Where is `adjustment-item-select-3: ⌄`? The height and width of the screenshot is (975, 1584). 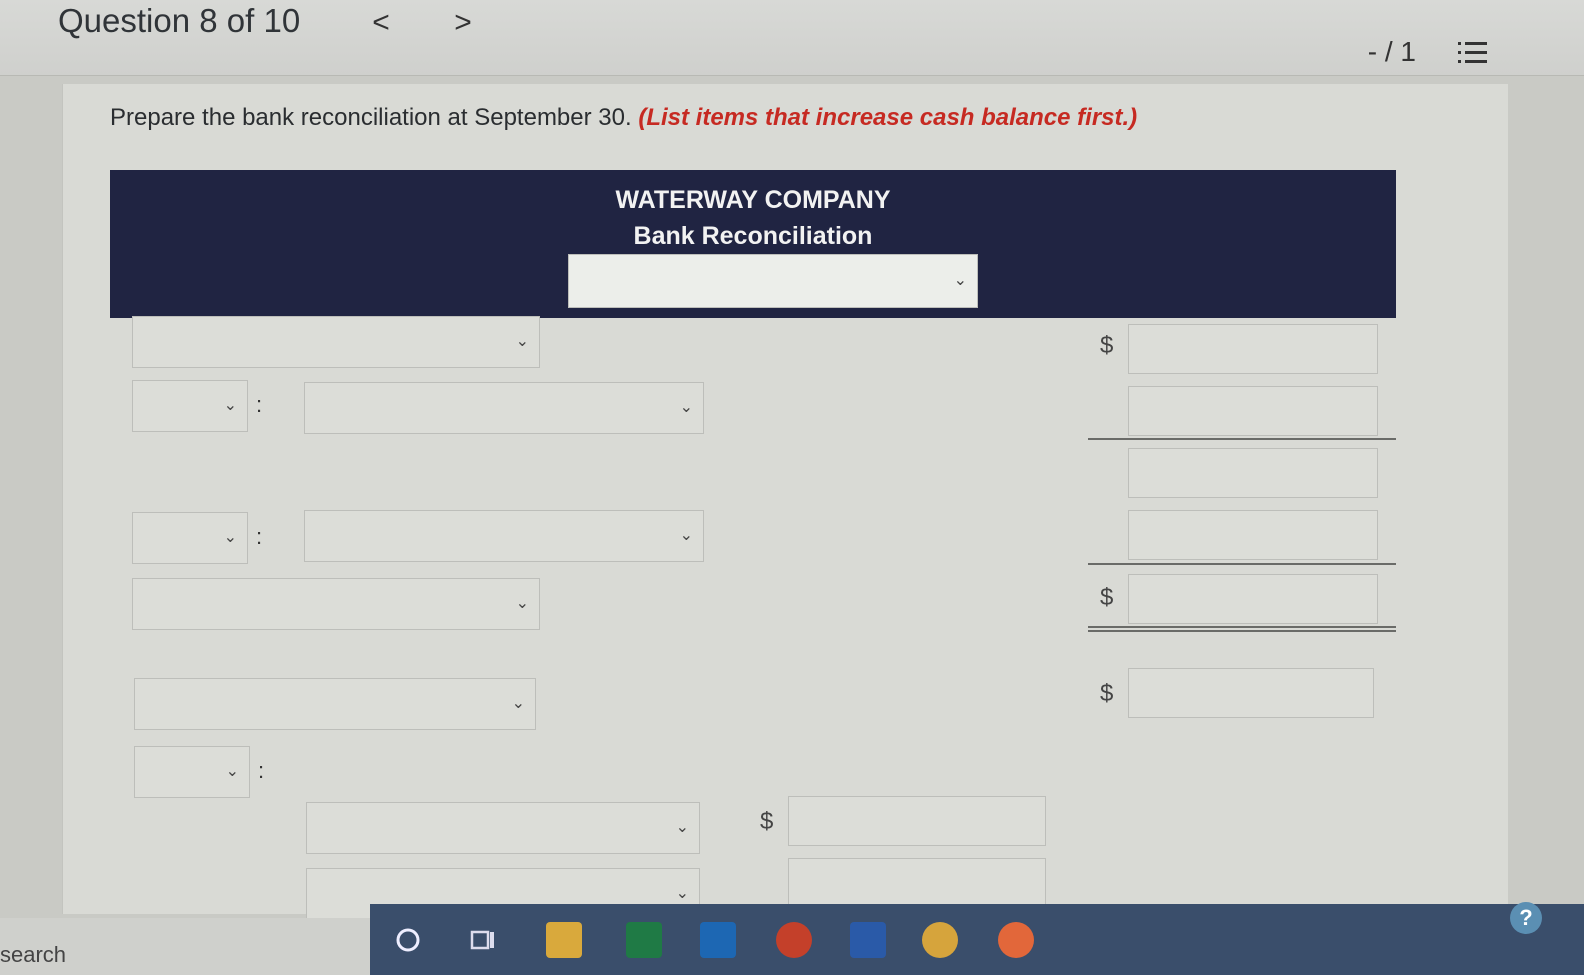
adjustment-item-select-3: ⌄ is located at coordinates (503, 828).